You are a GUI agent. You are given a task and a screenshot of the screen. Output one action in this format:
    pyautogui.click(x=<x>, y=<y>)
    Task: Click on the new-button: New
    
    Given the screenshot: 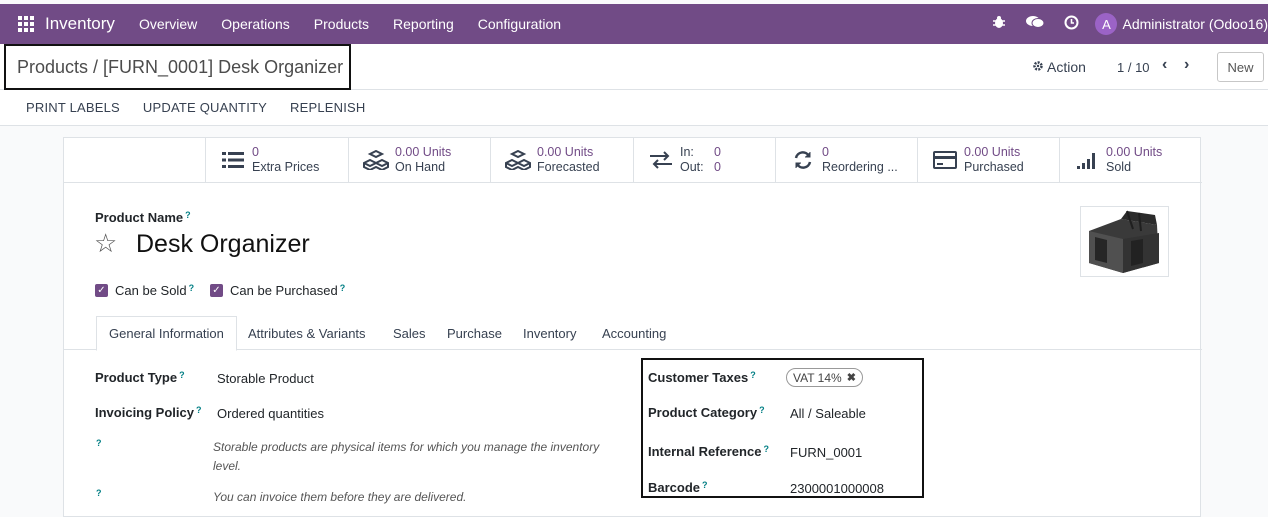 What is the action you would take?
    pyautogui.click(x=1240, y=67)
    